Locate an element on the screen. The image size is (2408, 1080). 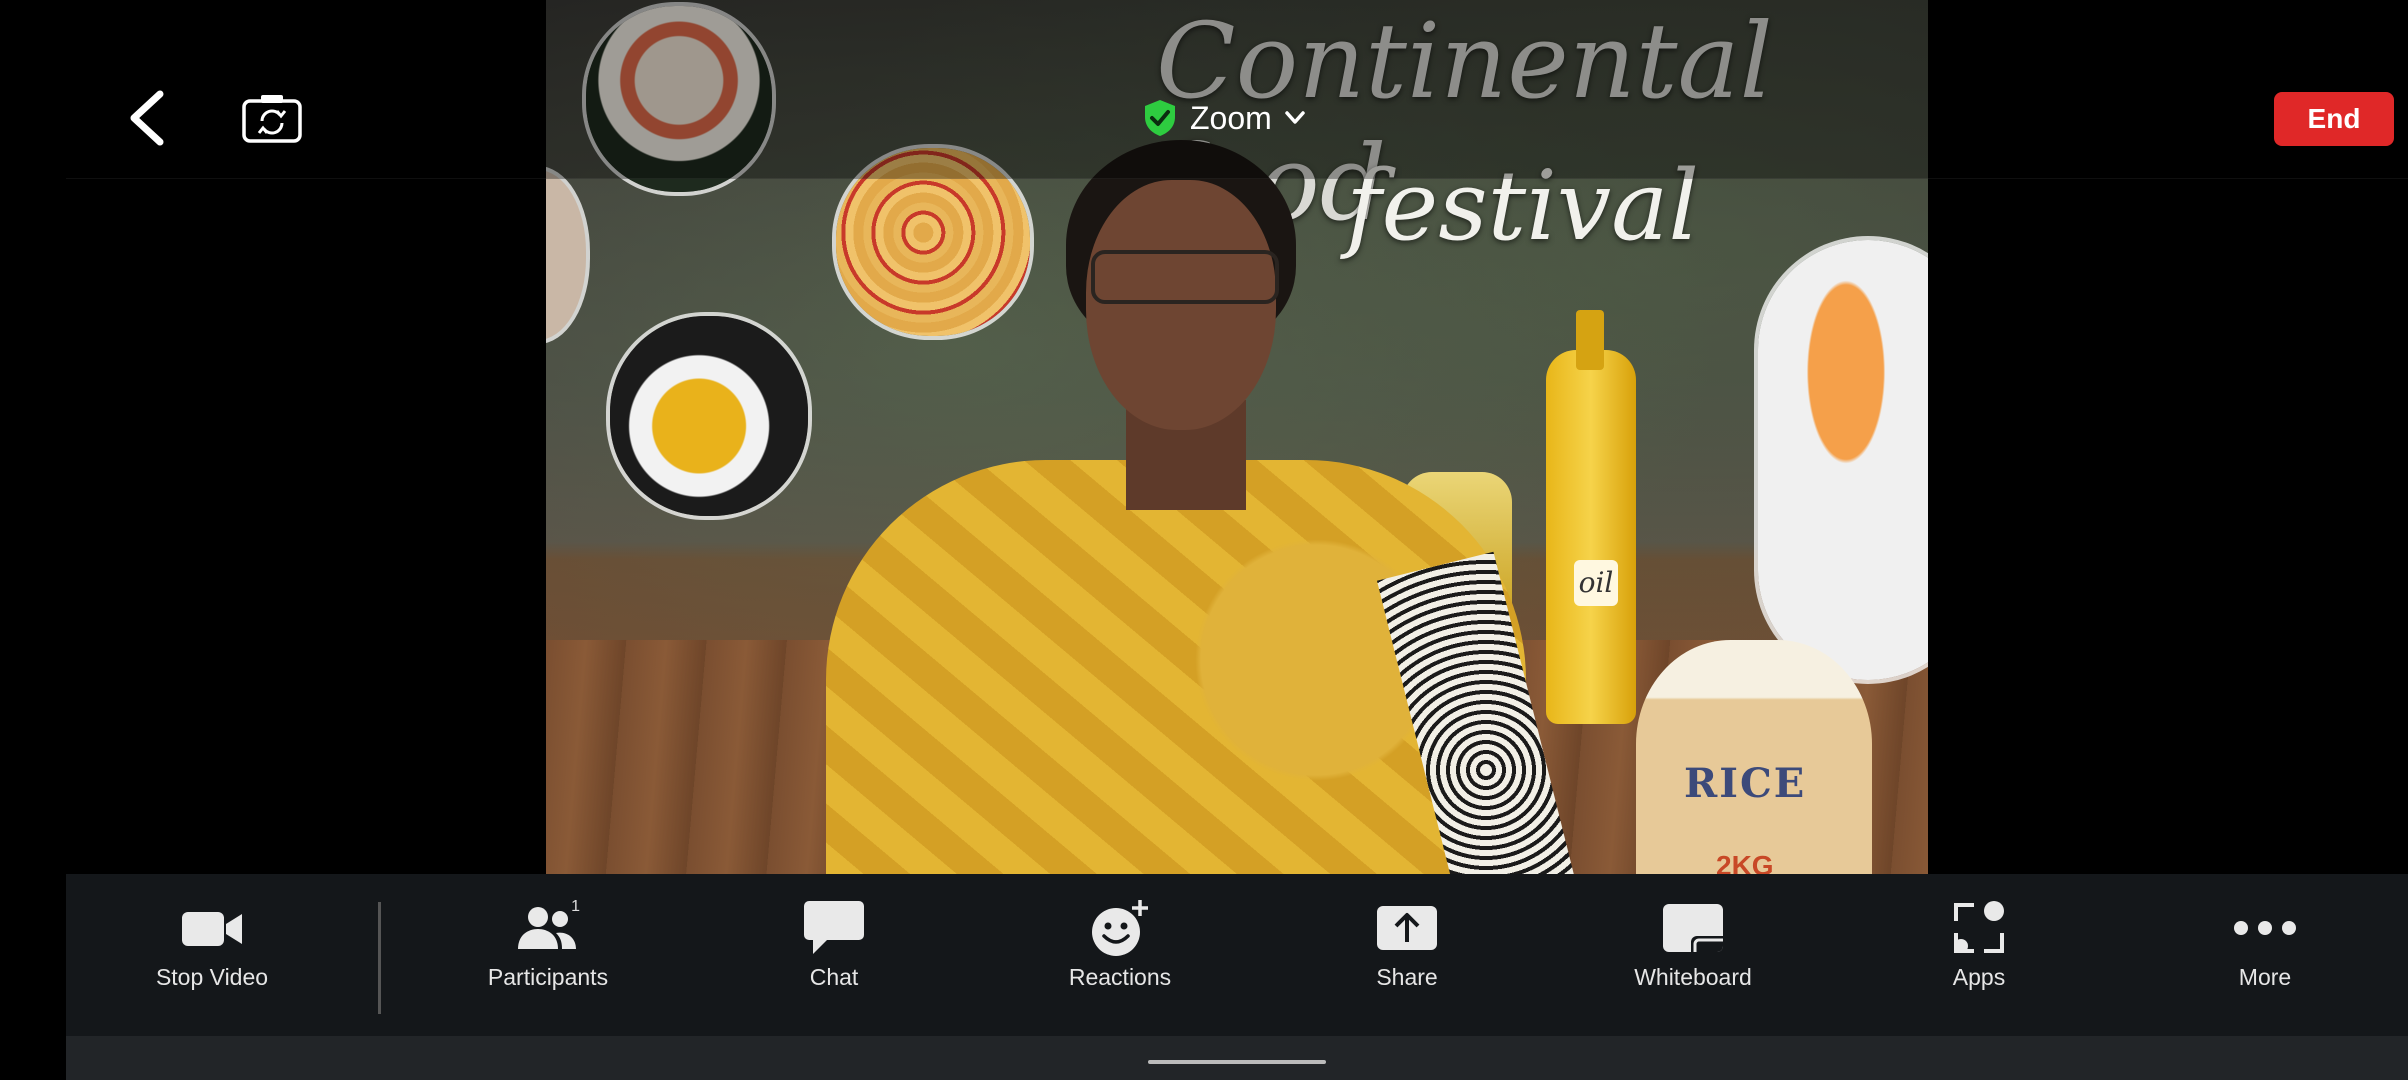
shield-check-icon is located at coordinates (1160, 118).